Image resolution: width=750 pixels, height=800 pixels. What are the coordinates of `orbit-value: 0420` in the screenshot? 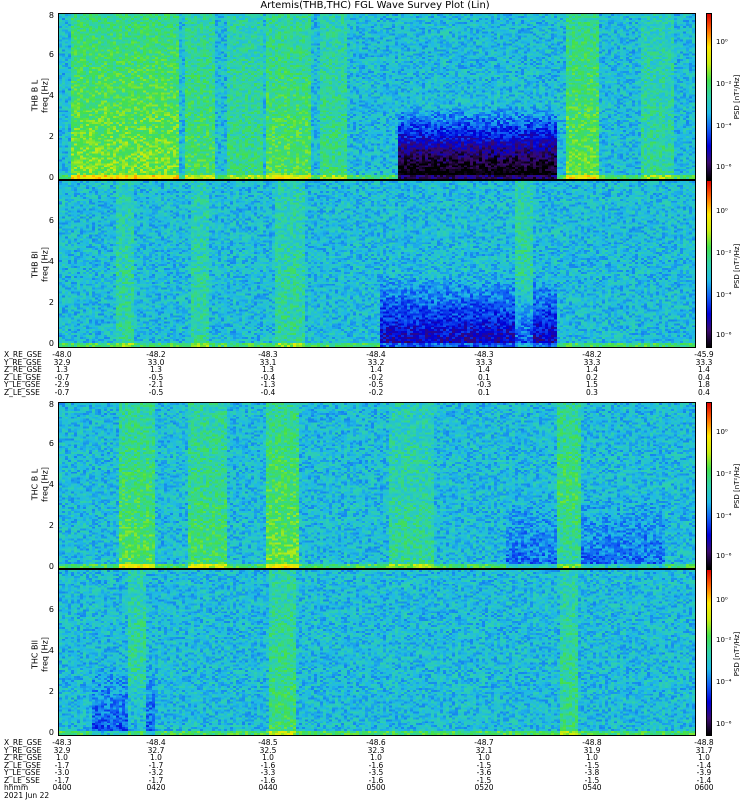 It's located at (156, 787).